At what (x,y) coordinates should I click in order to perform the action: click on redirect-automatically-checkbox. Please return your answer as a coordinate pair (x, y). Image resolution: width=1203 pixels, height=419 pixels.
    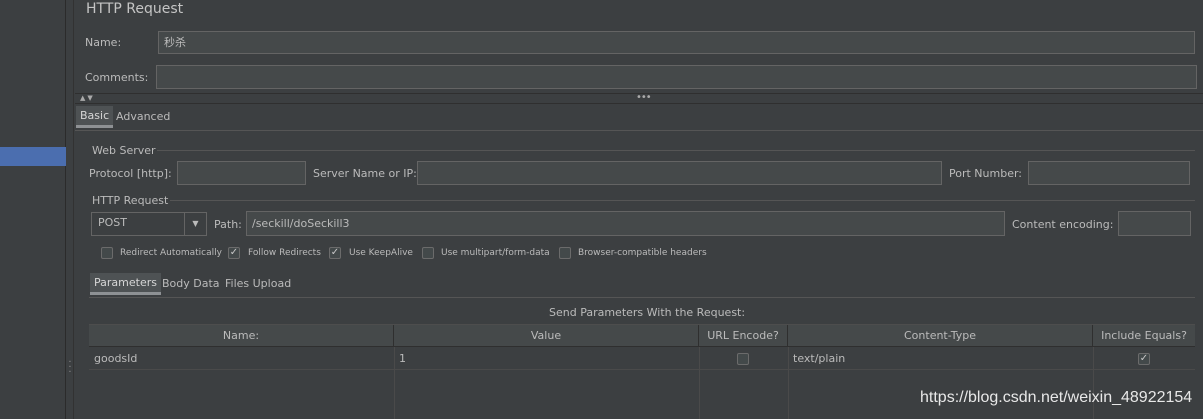
    Looking at the image, I should click on (107, 253).